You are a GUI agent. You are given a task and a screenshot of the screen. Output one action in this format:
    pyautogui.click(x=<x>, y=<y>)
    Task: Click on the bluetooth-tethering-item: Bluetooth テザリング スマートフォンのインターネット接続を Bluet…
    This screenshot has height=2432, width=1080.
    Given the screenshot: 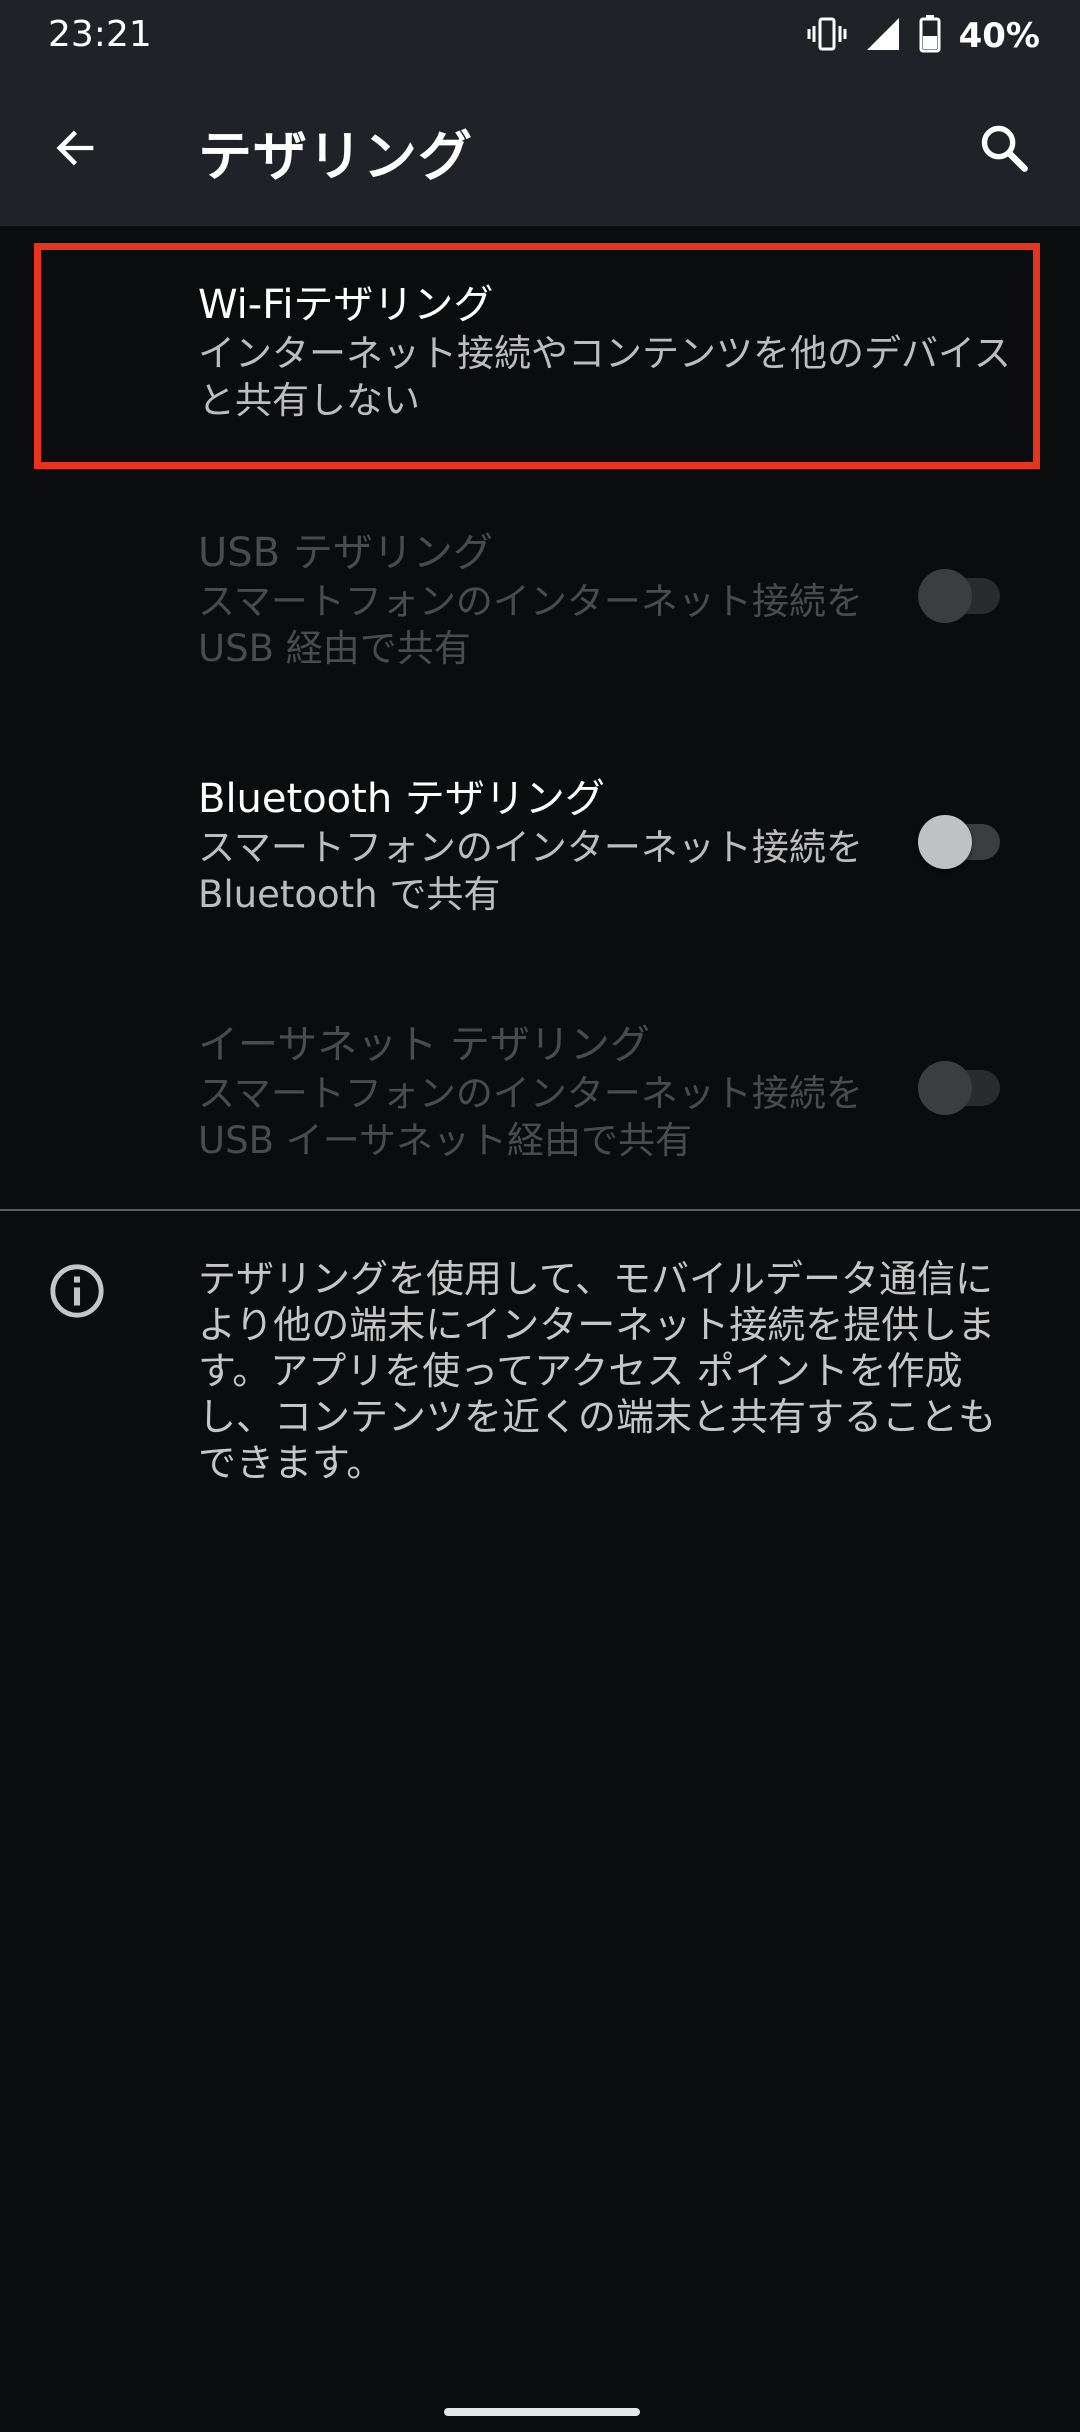 What is the action you would take?
    pyautogui.click(x=540, y=849)
    